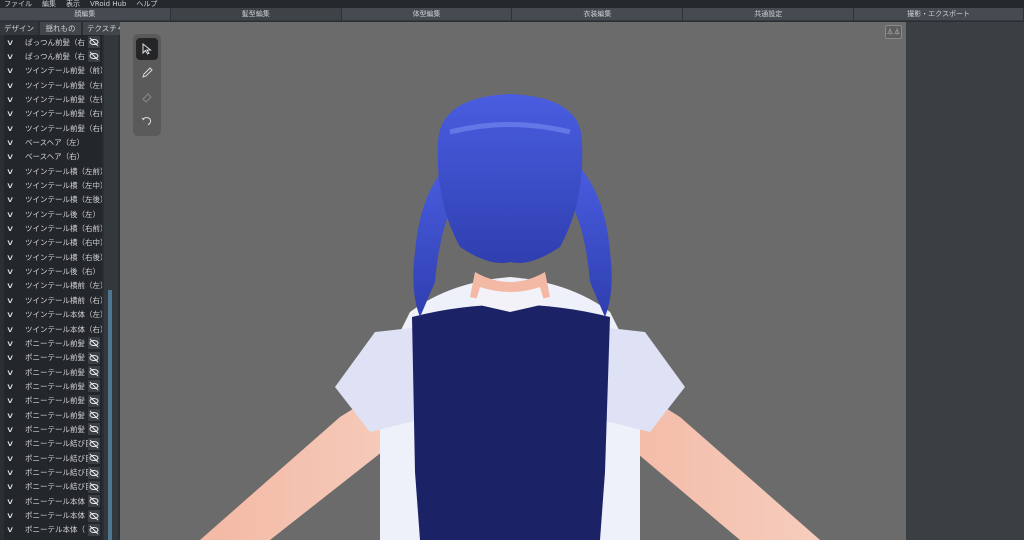 This screenshot has height=540, width=1024. Describe the element at coordinates (53, 128) in the screenshot. I see `hair-group-item: ∨ ツインテール前髪（右後` at that location.